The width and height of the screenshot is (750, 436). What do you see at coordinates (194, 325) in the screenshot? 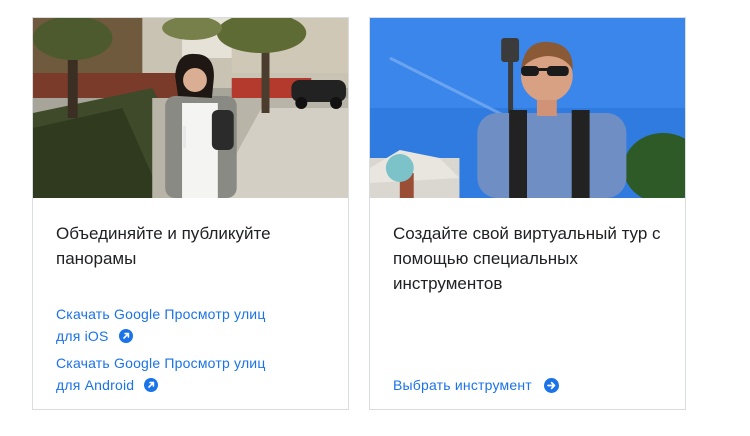
I see `download-ios-link: Скачать Google Просмотр улиц для iOS` at bounding box center [194, 325].